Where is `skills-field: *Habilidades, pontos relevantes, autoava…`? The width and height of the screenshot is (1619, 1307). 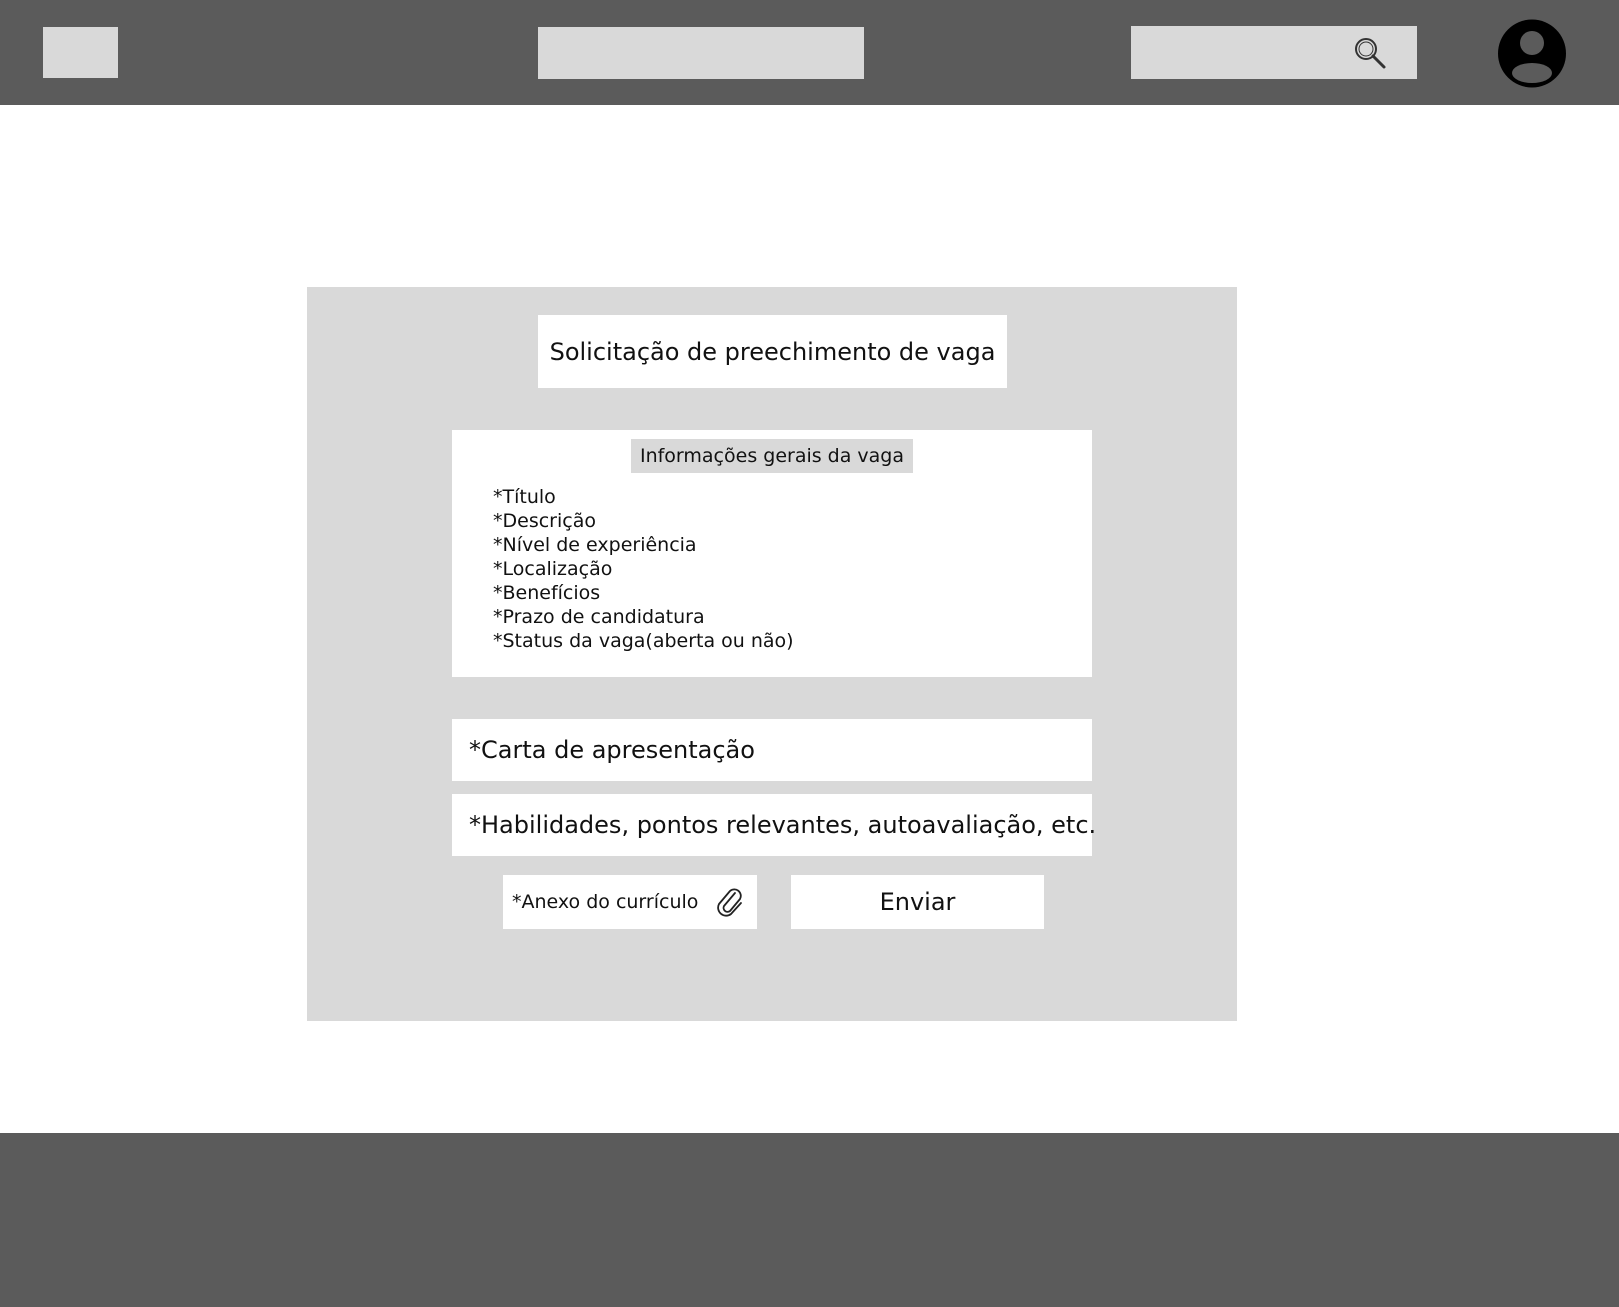 skills-field: *Habilidades, pontos relevantes, autoava… is located at coordinates (774, 825).